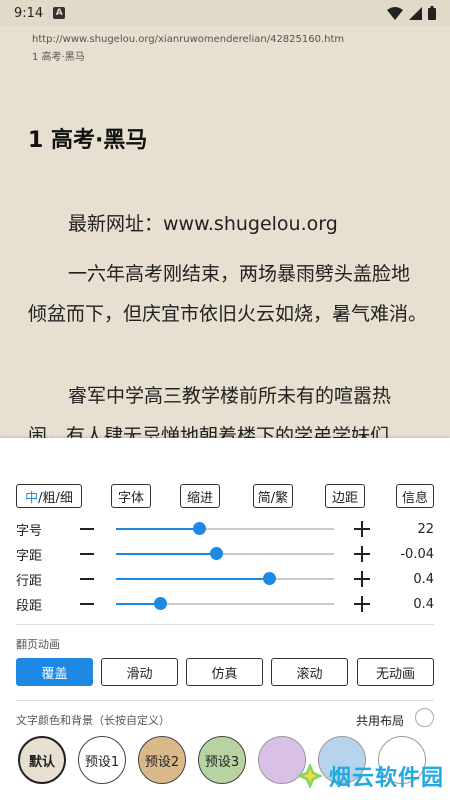 This screenshot has width=450, height=800. What do you see at coordinates (139, 672) in the screenshot?
I see `anim-option-slide: 滑动` at bounding box center [139, 672].